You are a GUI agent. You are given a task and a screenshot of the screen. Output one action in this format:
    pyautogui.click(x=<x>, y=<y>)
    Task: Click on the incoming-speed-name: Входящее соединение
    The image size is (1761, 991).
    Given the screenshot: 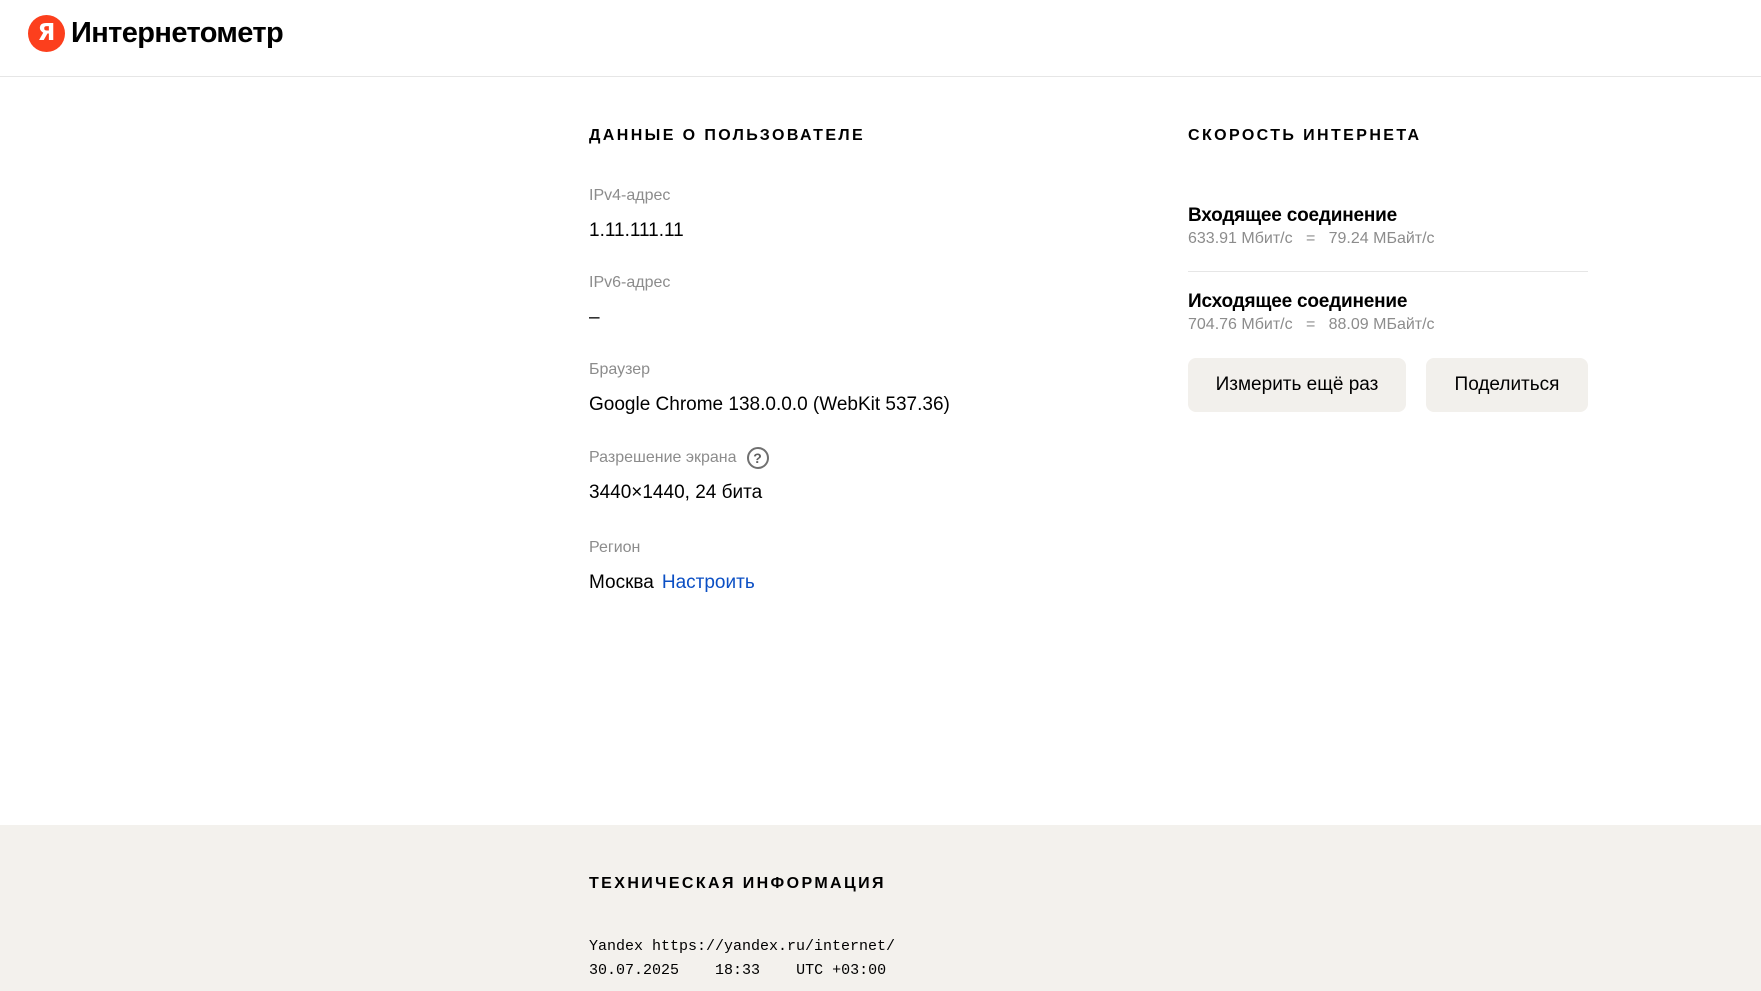 What is the action you would take?
    pyautogui.click(x=1292, y=215)
    